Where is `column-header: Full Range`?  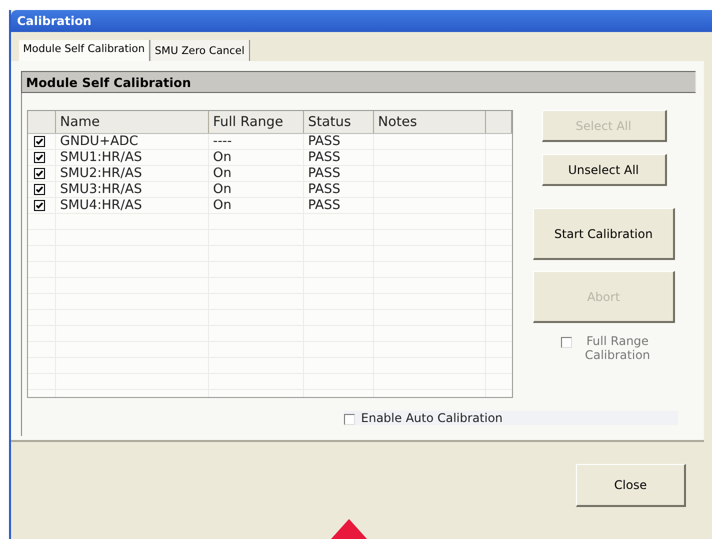 column-header: Full Range is located at coordinates (256, 122).